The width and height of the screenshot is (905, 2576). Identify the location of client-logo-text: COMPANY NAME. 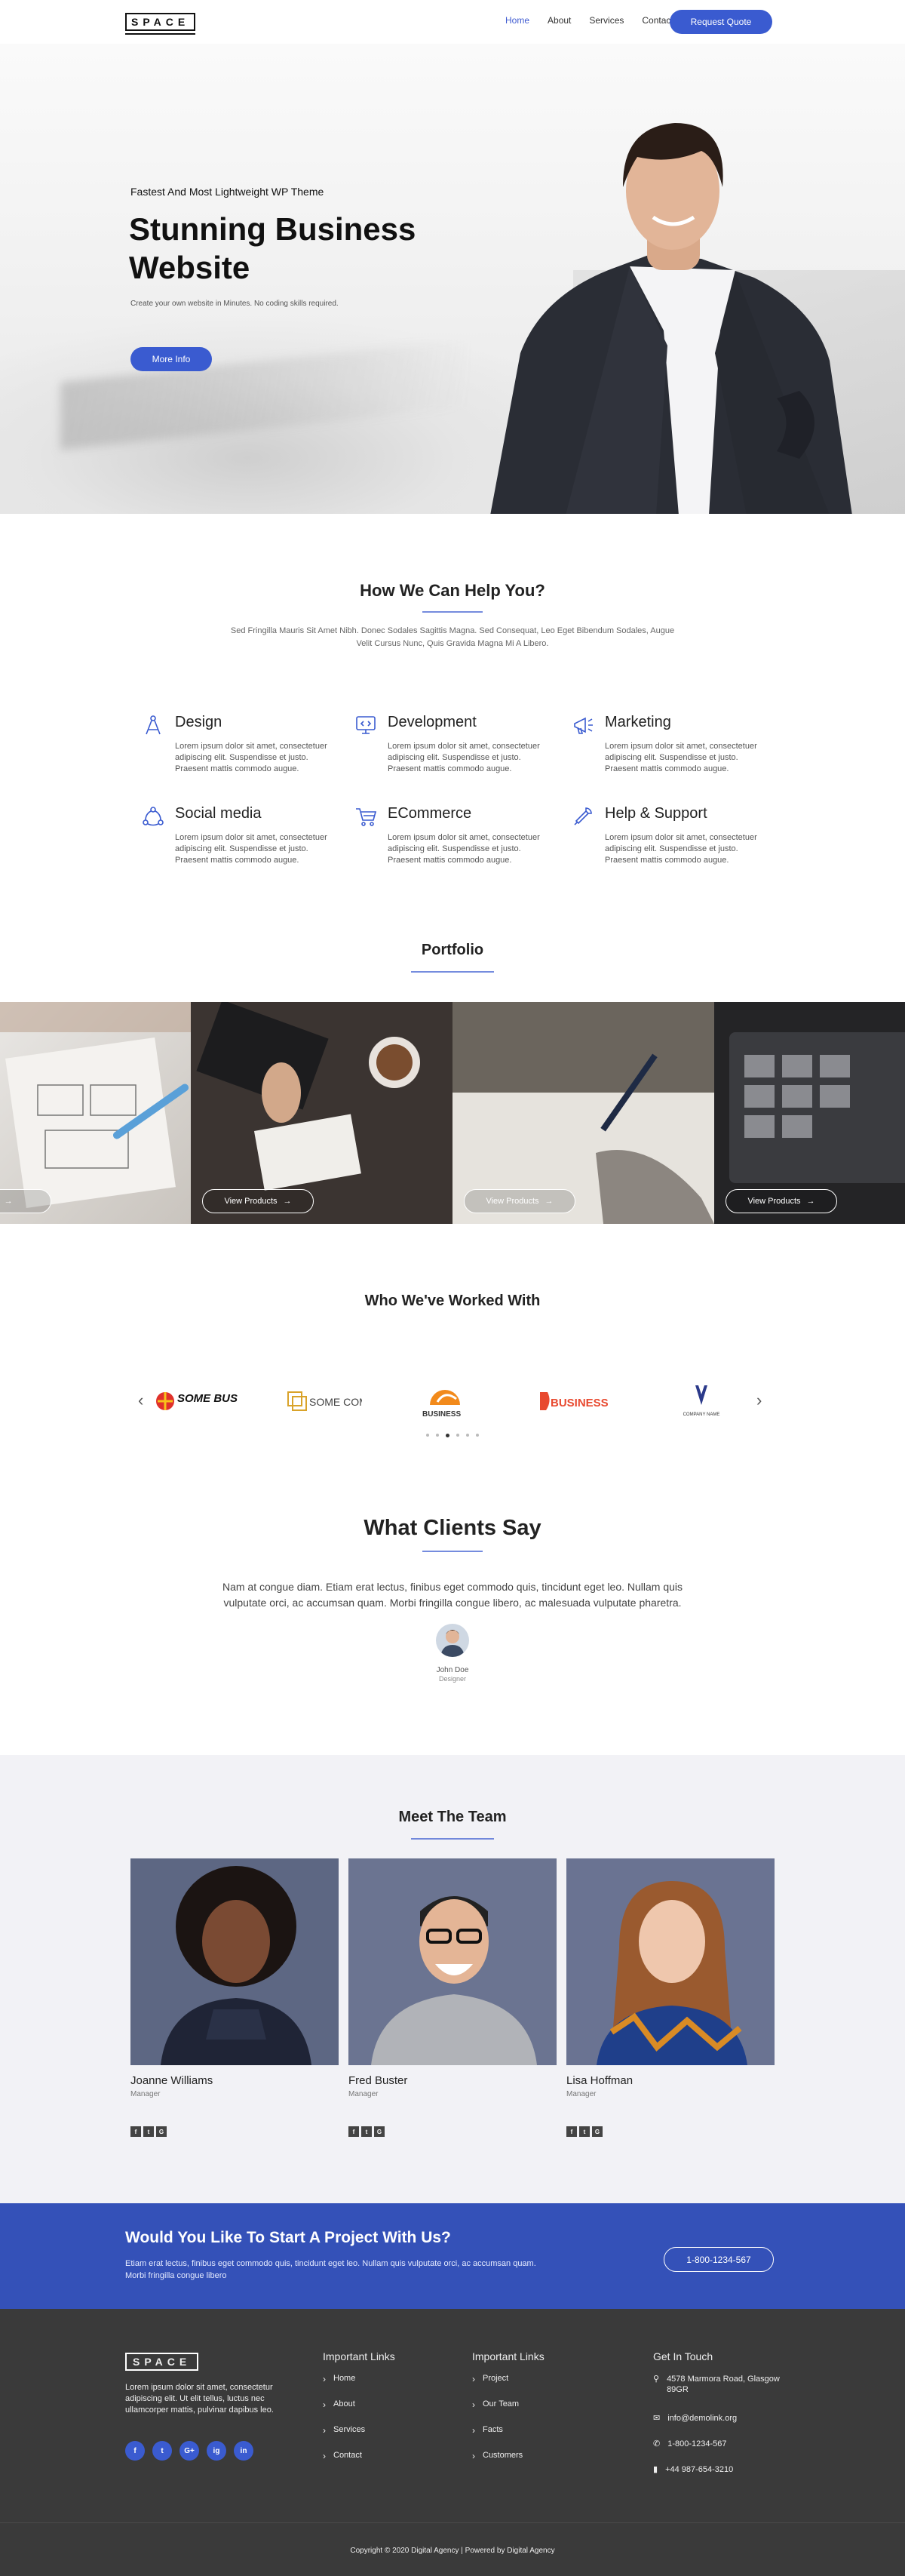
(701, 1414).